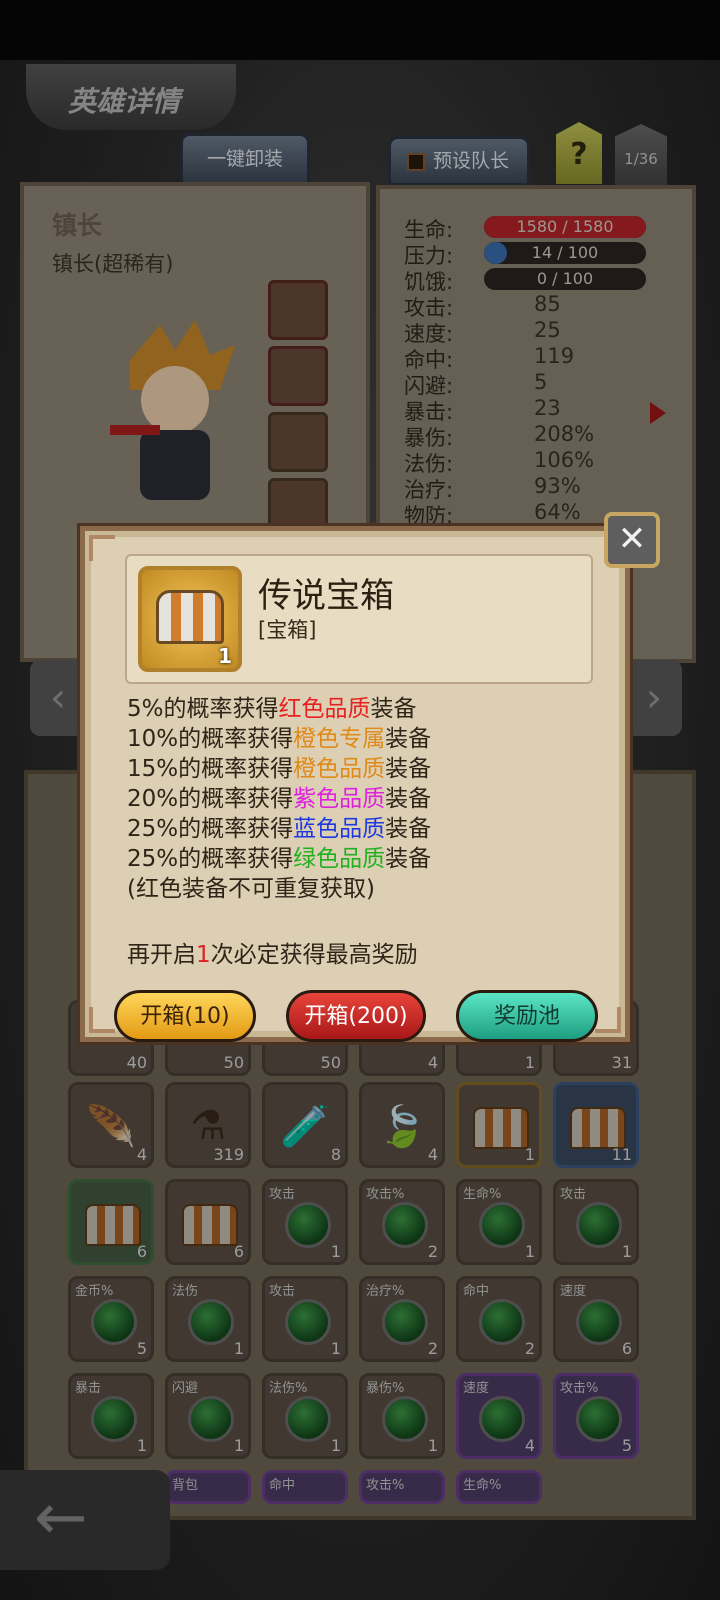 This screenshot has width=720, height=1600. I want to click on open-chest-200-button: 开箱(200), so click(356, 1016).